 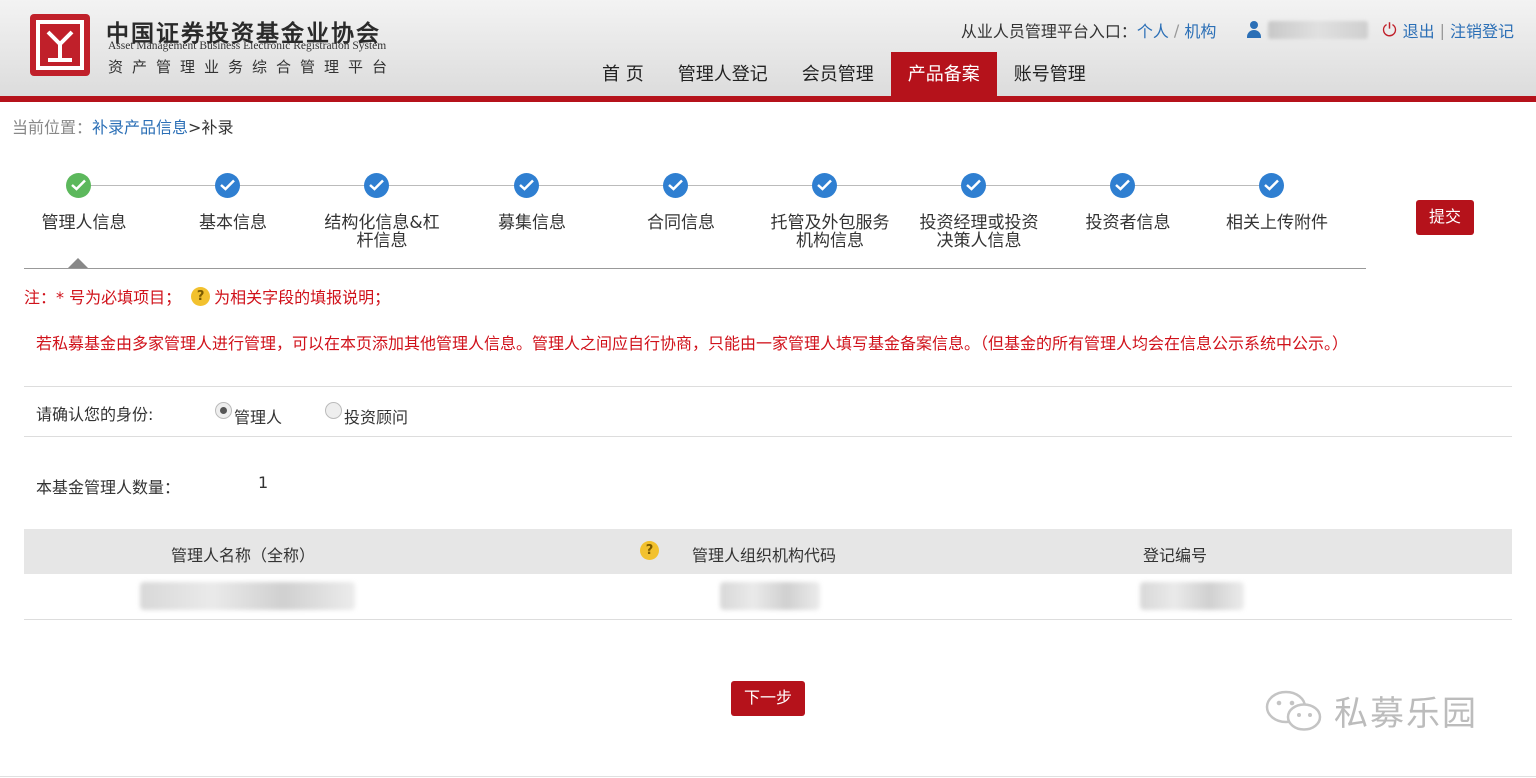 What do you see at coordinates (1445, 217) in the screenshot?
I see `submit-button: 提交` at bounding box center [1445, 217].